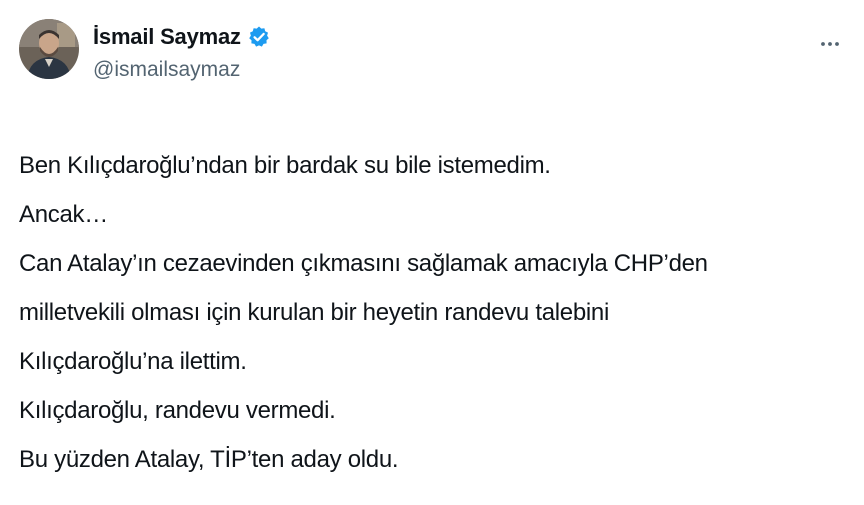 This screenshot has height=505, width=864. Describe the element at coordinates (177, 410) in the screenshot. I see `tweet-text-line: Kılıçdaroğlu, randevu vermedi.` at that location.